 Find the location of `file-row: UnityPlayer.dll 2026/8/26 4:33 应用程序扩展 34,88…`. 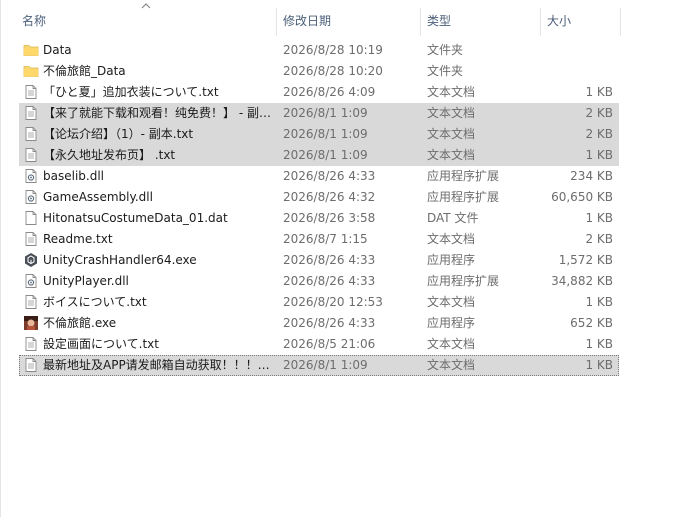

file-row: UnityPlayer.dll 2026/8/26 4:33 应用程序扩展 34,88… is located at coordinates (319, 281).